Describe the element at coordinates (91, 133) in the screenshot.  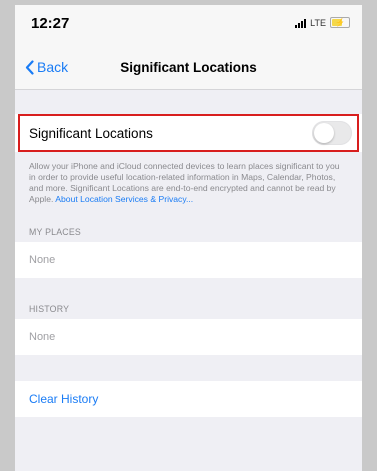
I see `toggle-label: Significant Locations` at that location.